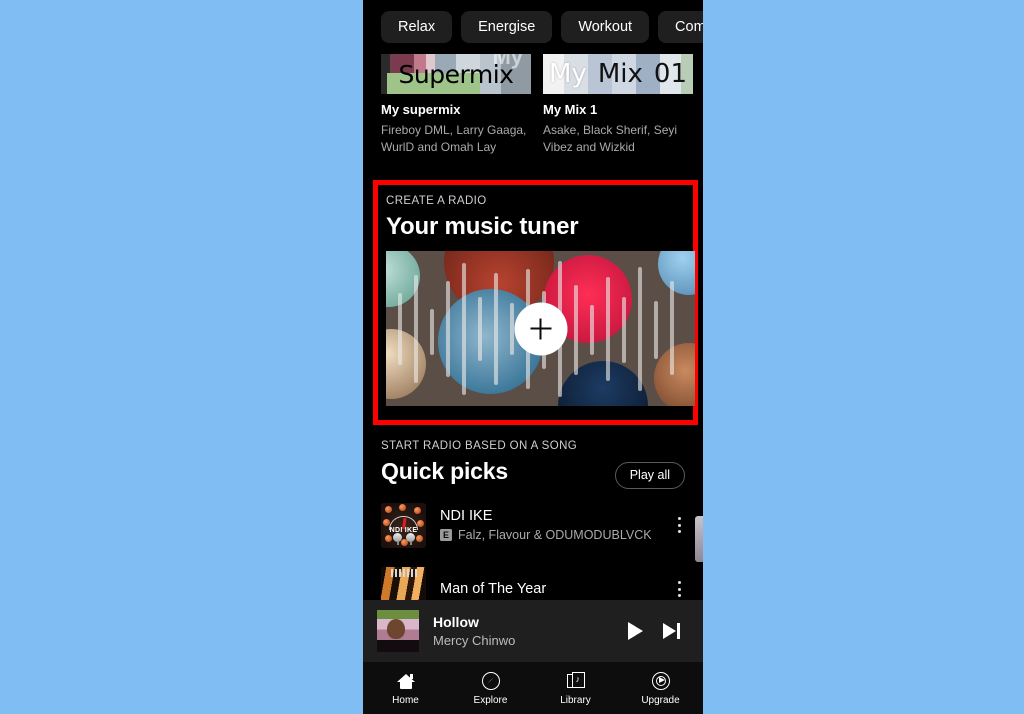 This screenshot has height=714, width=1024. I want to click on tuner-kicker: CREATE A RADIO, so click(436, 201).